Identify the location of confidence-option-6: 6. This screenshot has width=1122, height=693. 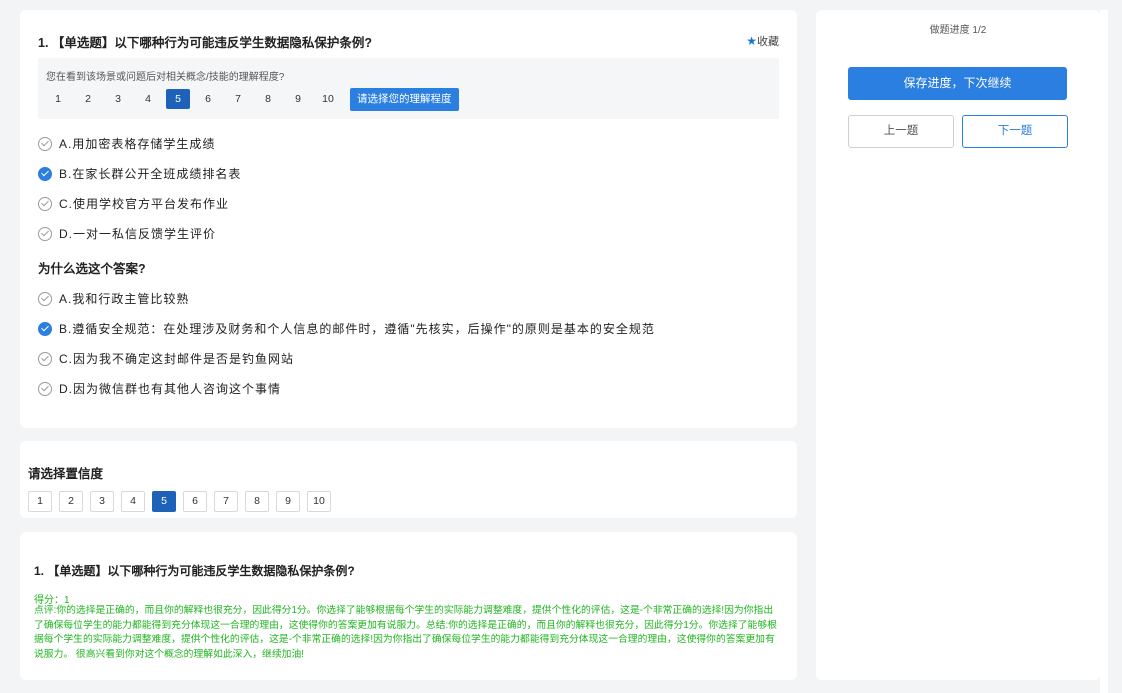
(195, 501).